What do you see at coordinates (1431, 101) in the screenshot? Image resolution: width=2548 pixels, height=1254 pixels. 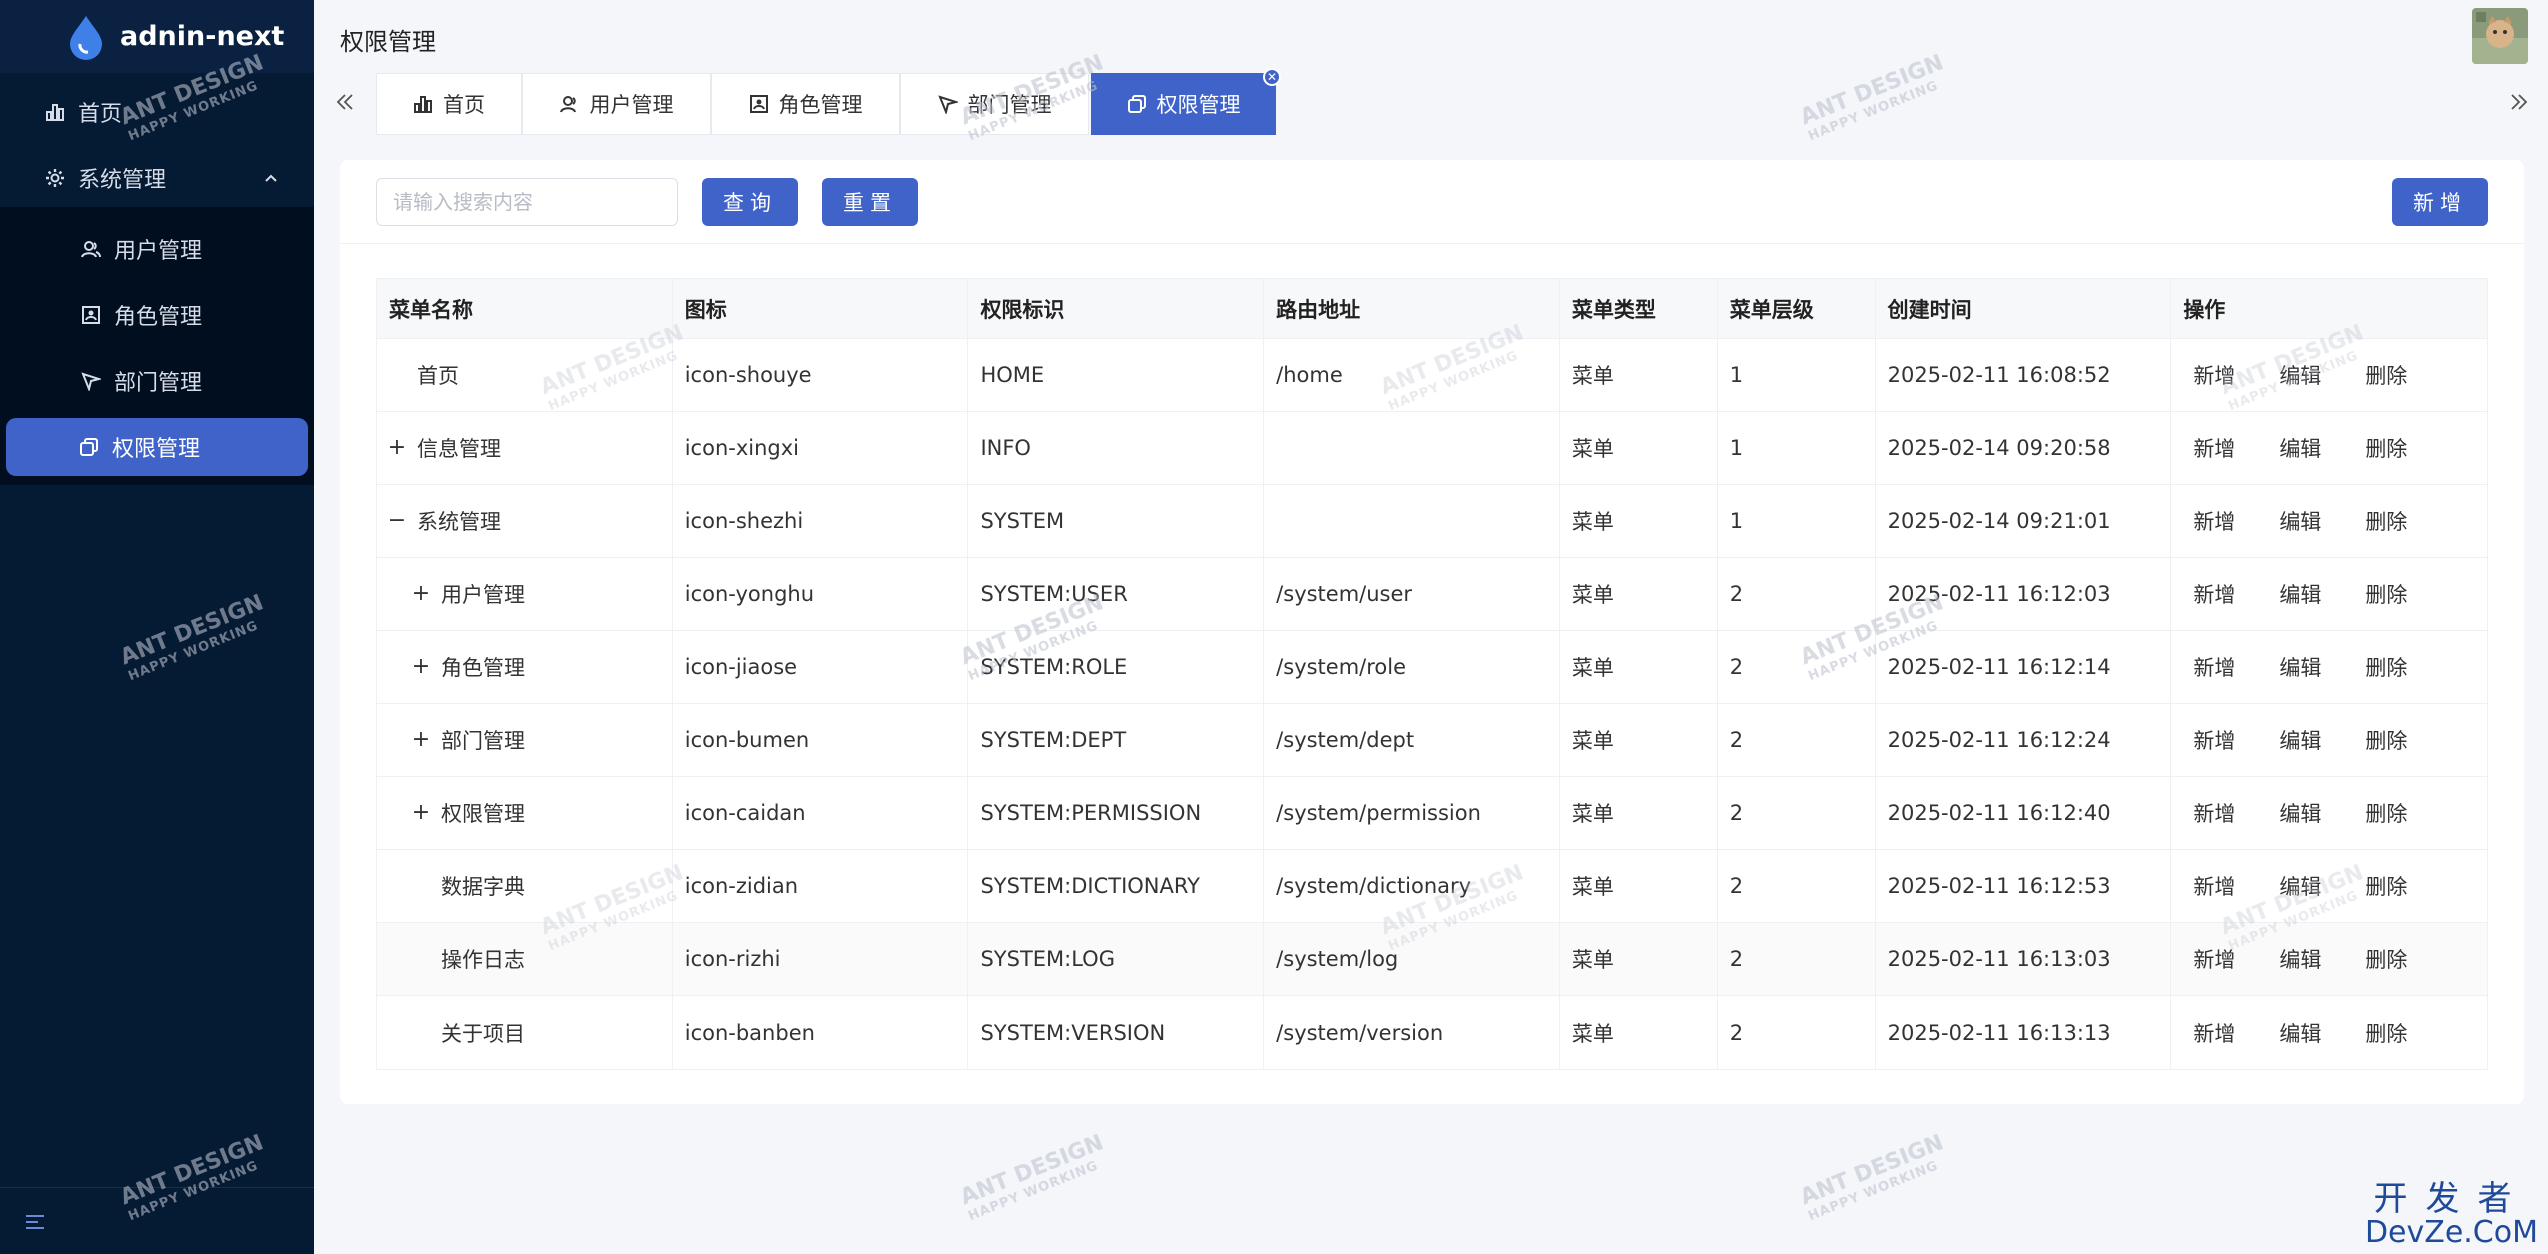 I see `tabs-row: 首页 用户管理 角色管理 部门管理 权限管理 ✕` at bounding box center [1431, 101].